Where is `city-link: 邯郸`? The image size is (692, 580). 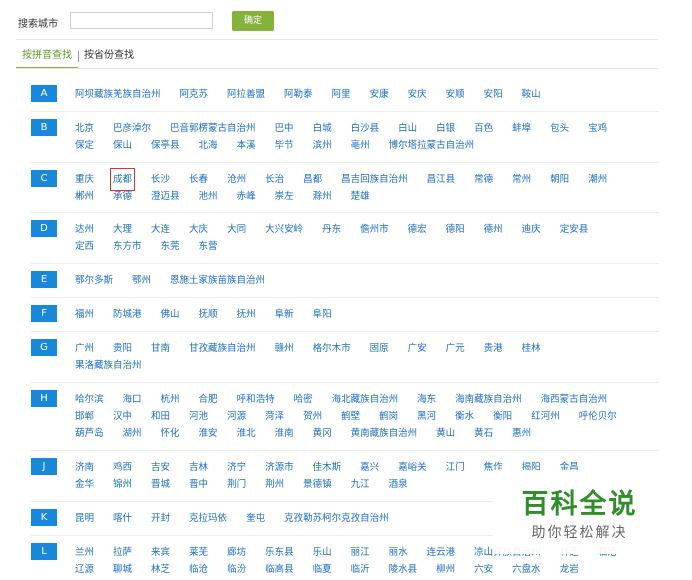
city-link: 邯郸 is located at coordinates (84, 416).